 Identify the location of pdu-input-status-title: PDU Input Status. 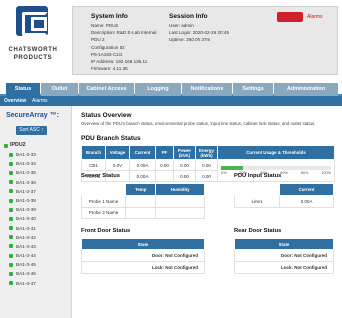
(258, 176).